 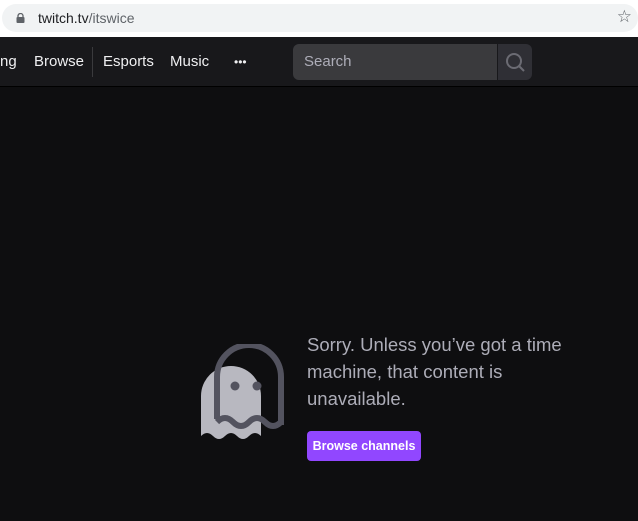 What do you see at coordinates (63, 18) in the screenshot?
I see `url-domain: twitch.tv` at bounding box center [63, 18].